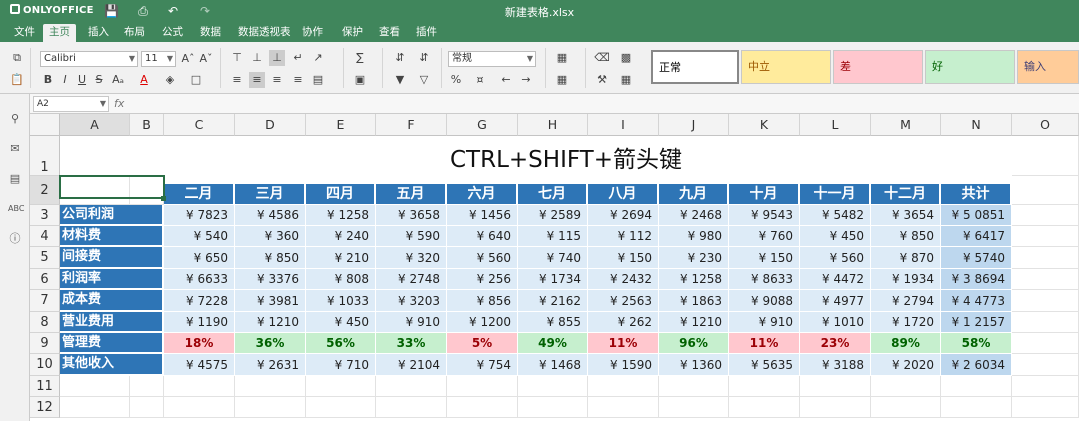 The image size is (1079, 421). I want to click on row-header: 9, so click(45, 343).